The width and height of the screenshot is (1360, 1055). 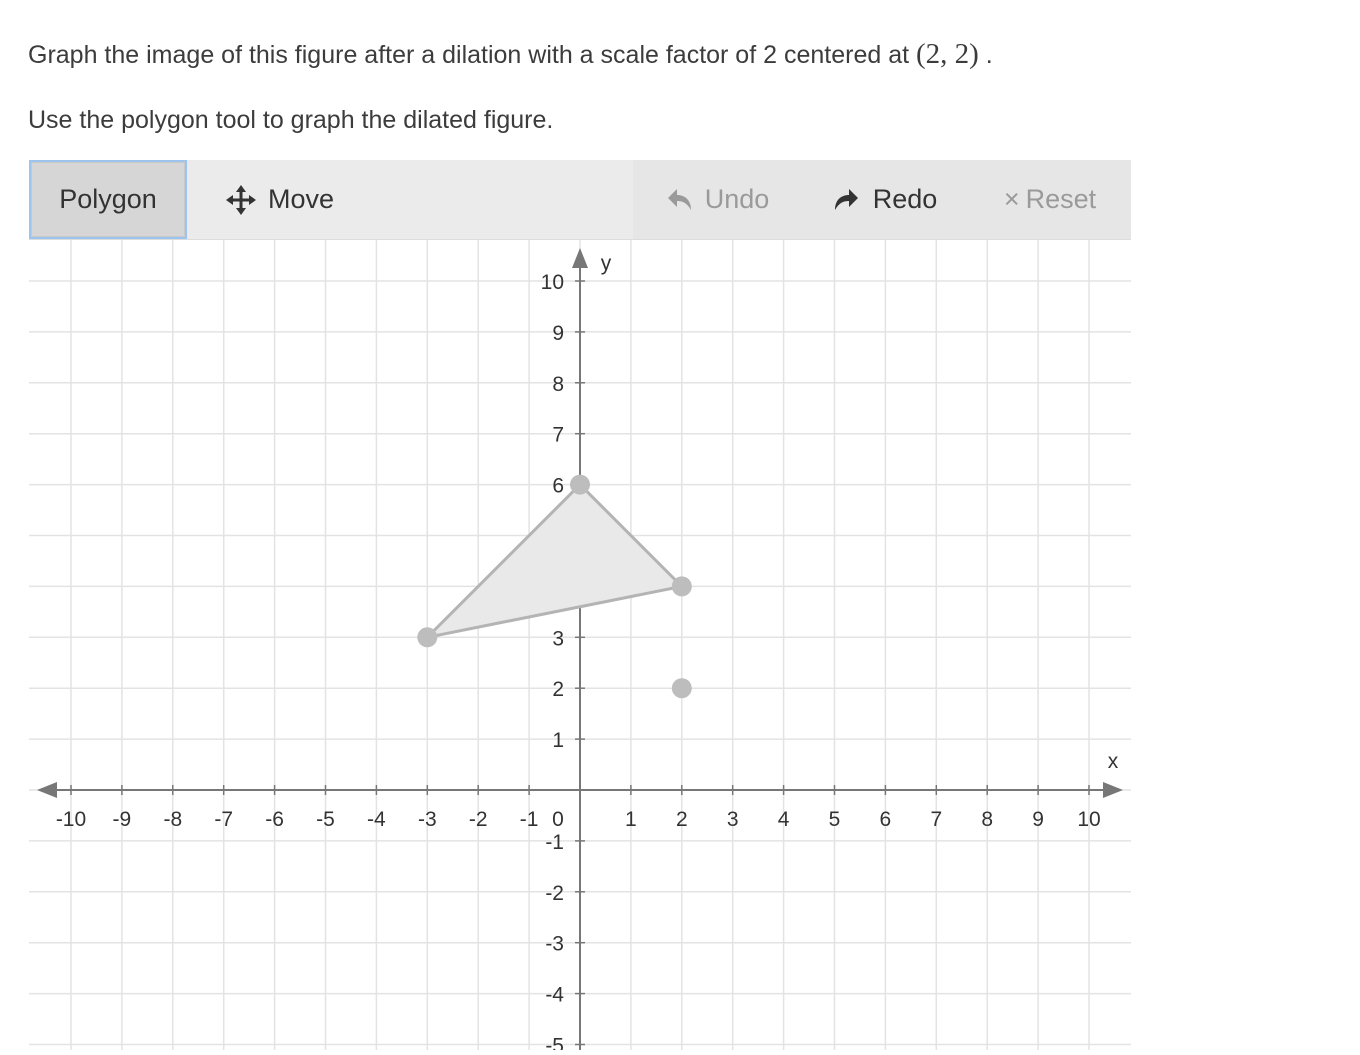 What do you see at coordinates (558, 384) in the screenshot?
I see `y-tick-label: 8` at bounding box center [558, 384].